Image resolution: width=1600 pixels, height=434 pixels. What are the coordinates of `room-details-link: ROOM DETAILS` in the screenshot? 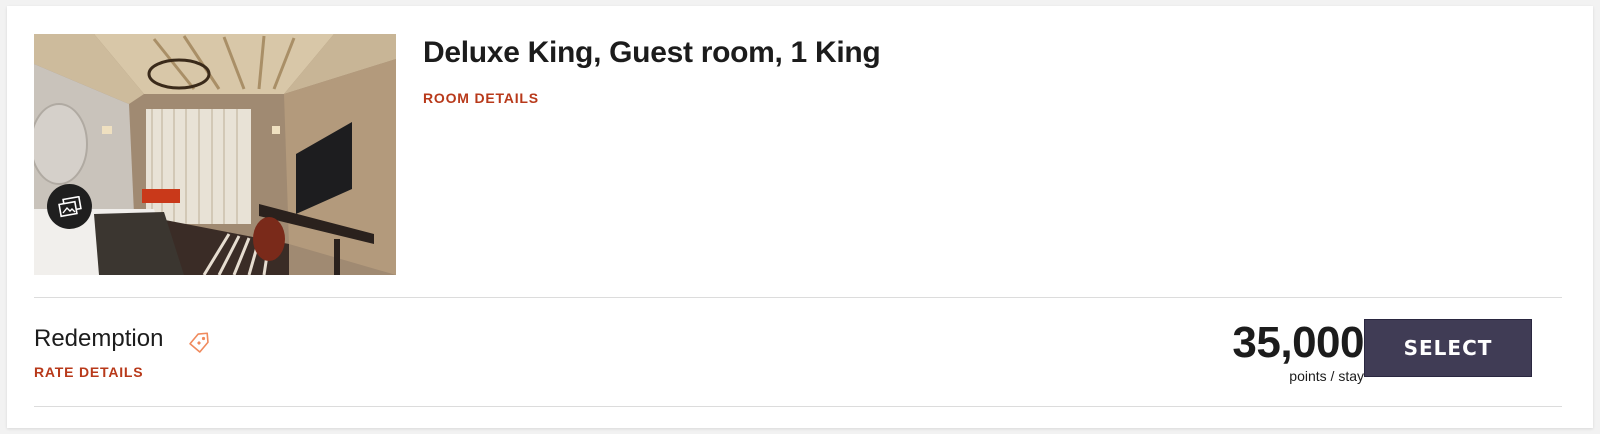 It's located at (481, 98).